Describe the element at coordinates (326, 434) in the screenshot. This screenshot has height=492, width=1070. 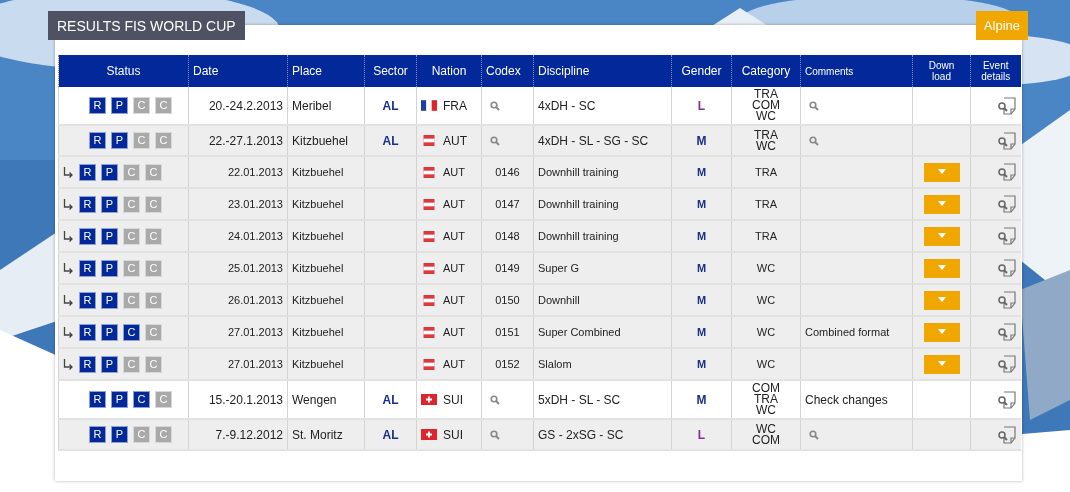
I see `table-cell: St. Moritz` at that location.